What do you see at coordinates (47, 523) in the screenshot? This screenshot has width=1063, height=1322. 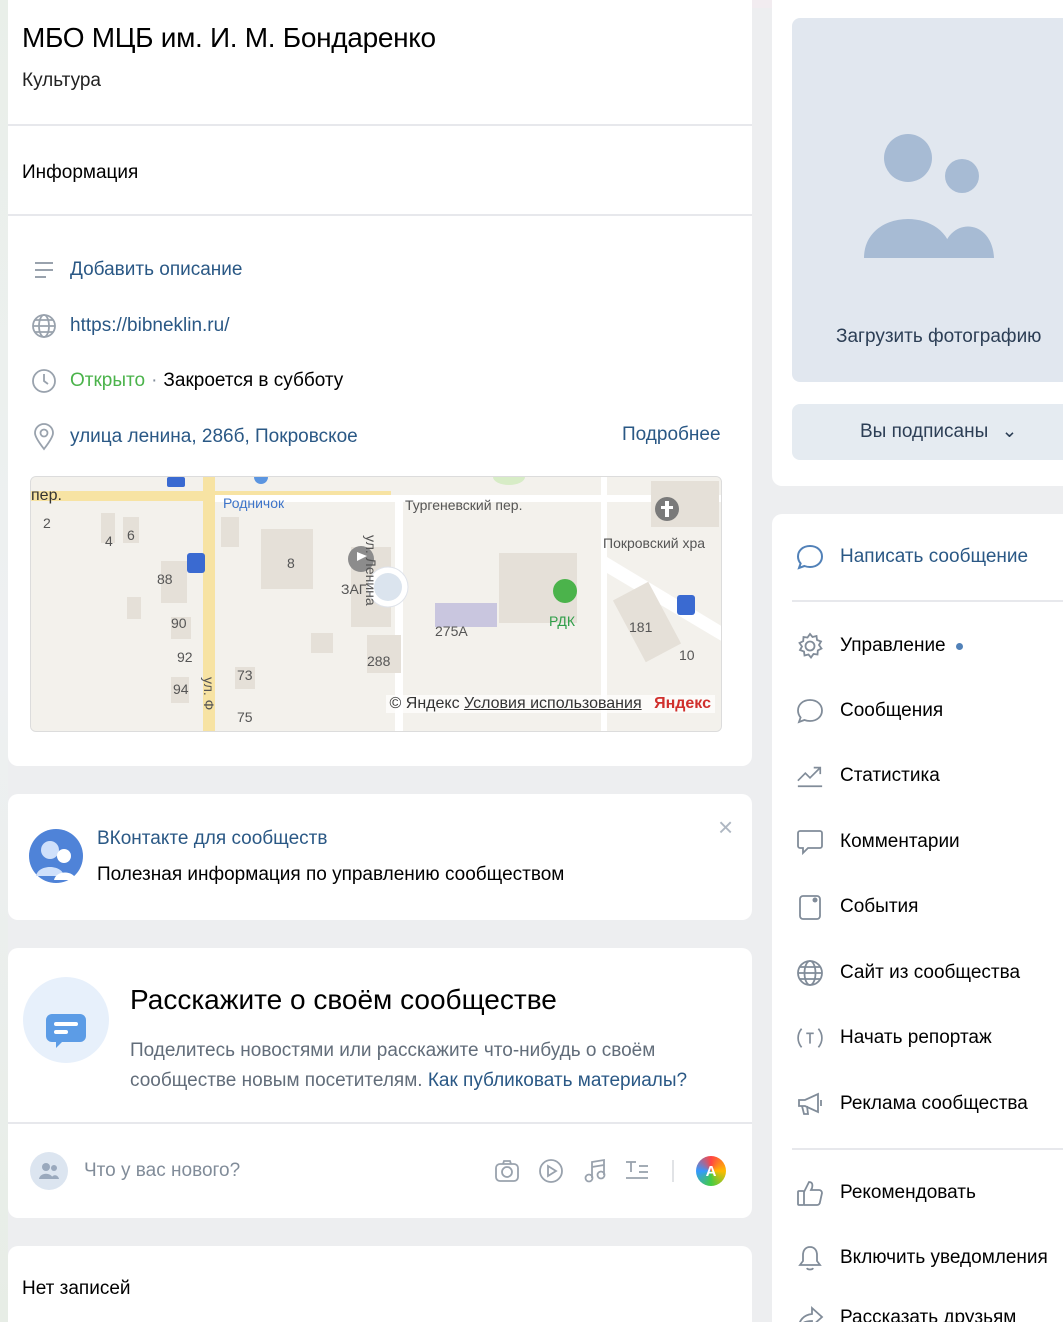 I see `map-label: 2` at bounding box center [47, 523].